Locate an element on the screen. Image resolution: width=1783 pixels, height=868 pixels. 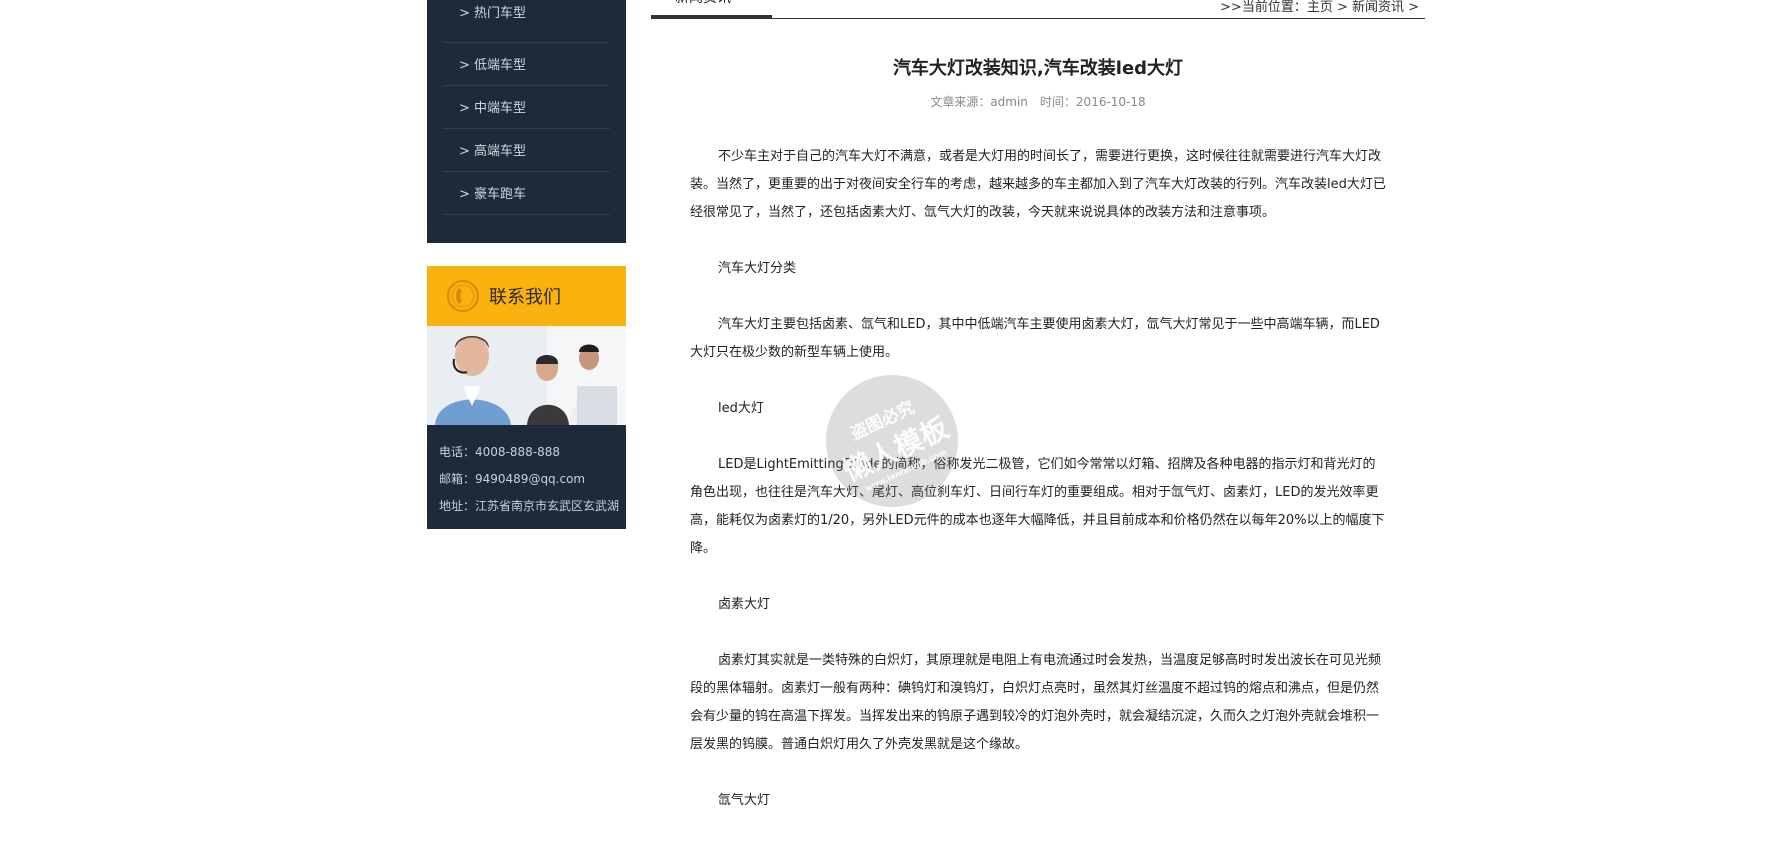
customer-service-photo is located at coordinates (526, 375).